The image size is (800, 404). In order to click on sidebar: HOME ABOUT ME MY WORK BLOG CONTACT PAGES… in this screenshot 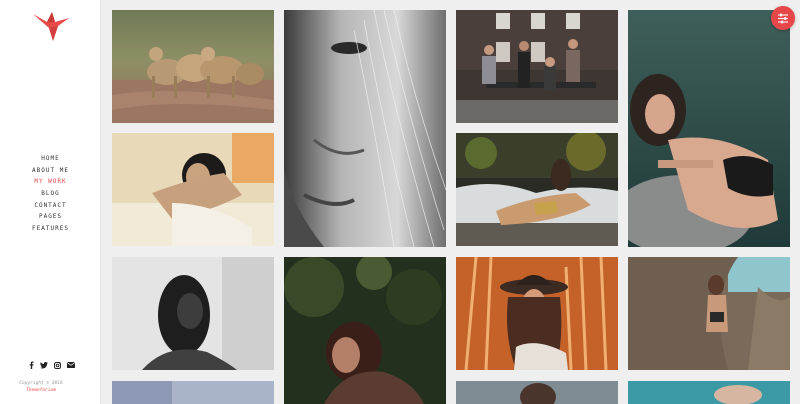, I will do `click(50, 202)`.